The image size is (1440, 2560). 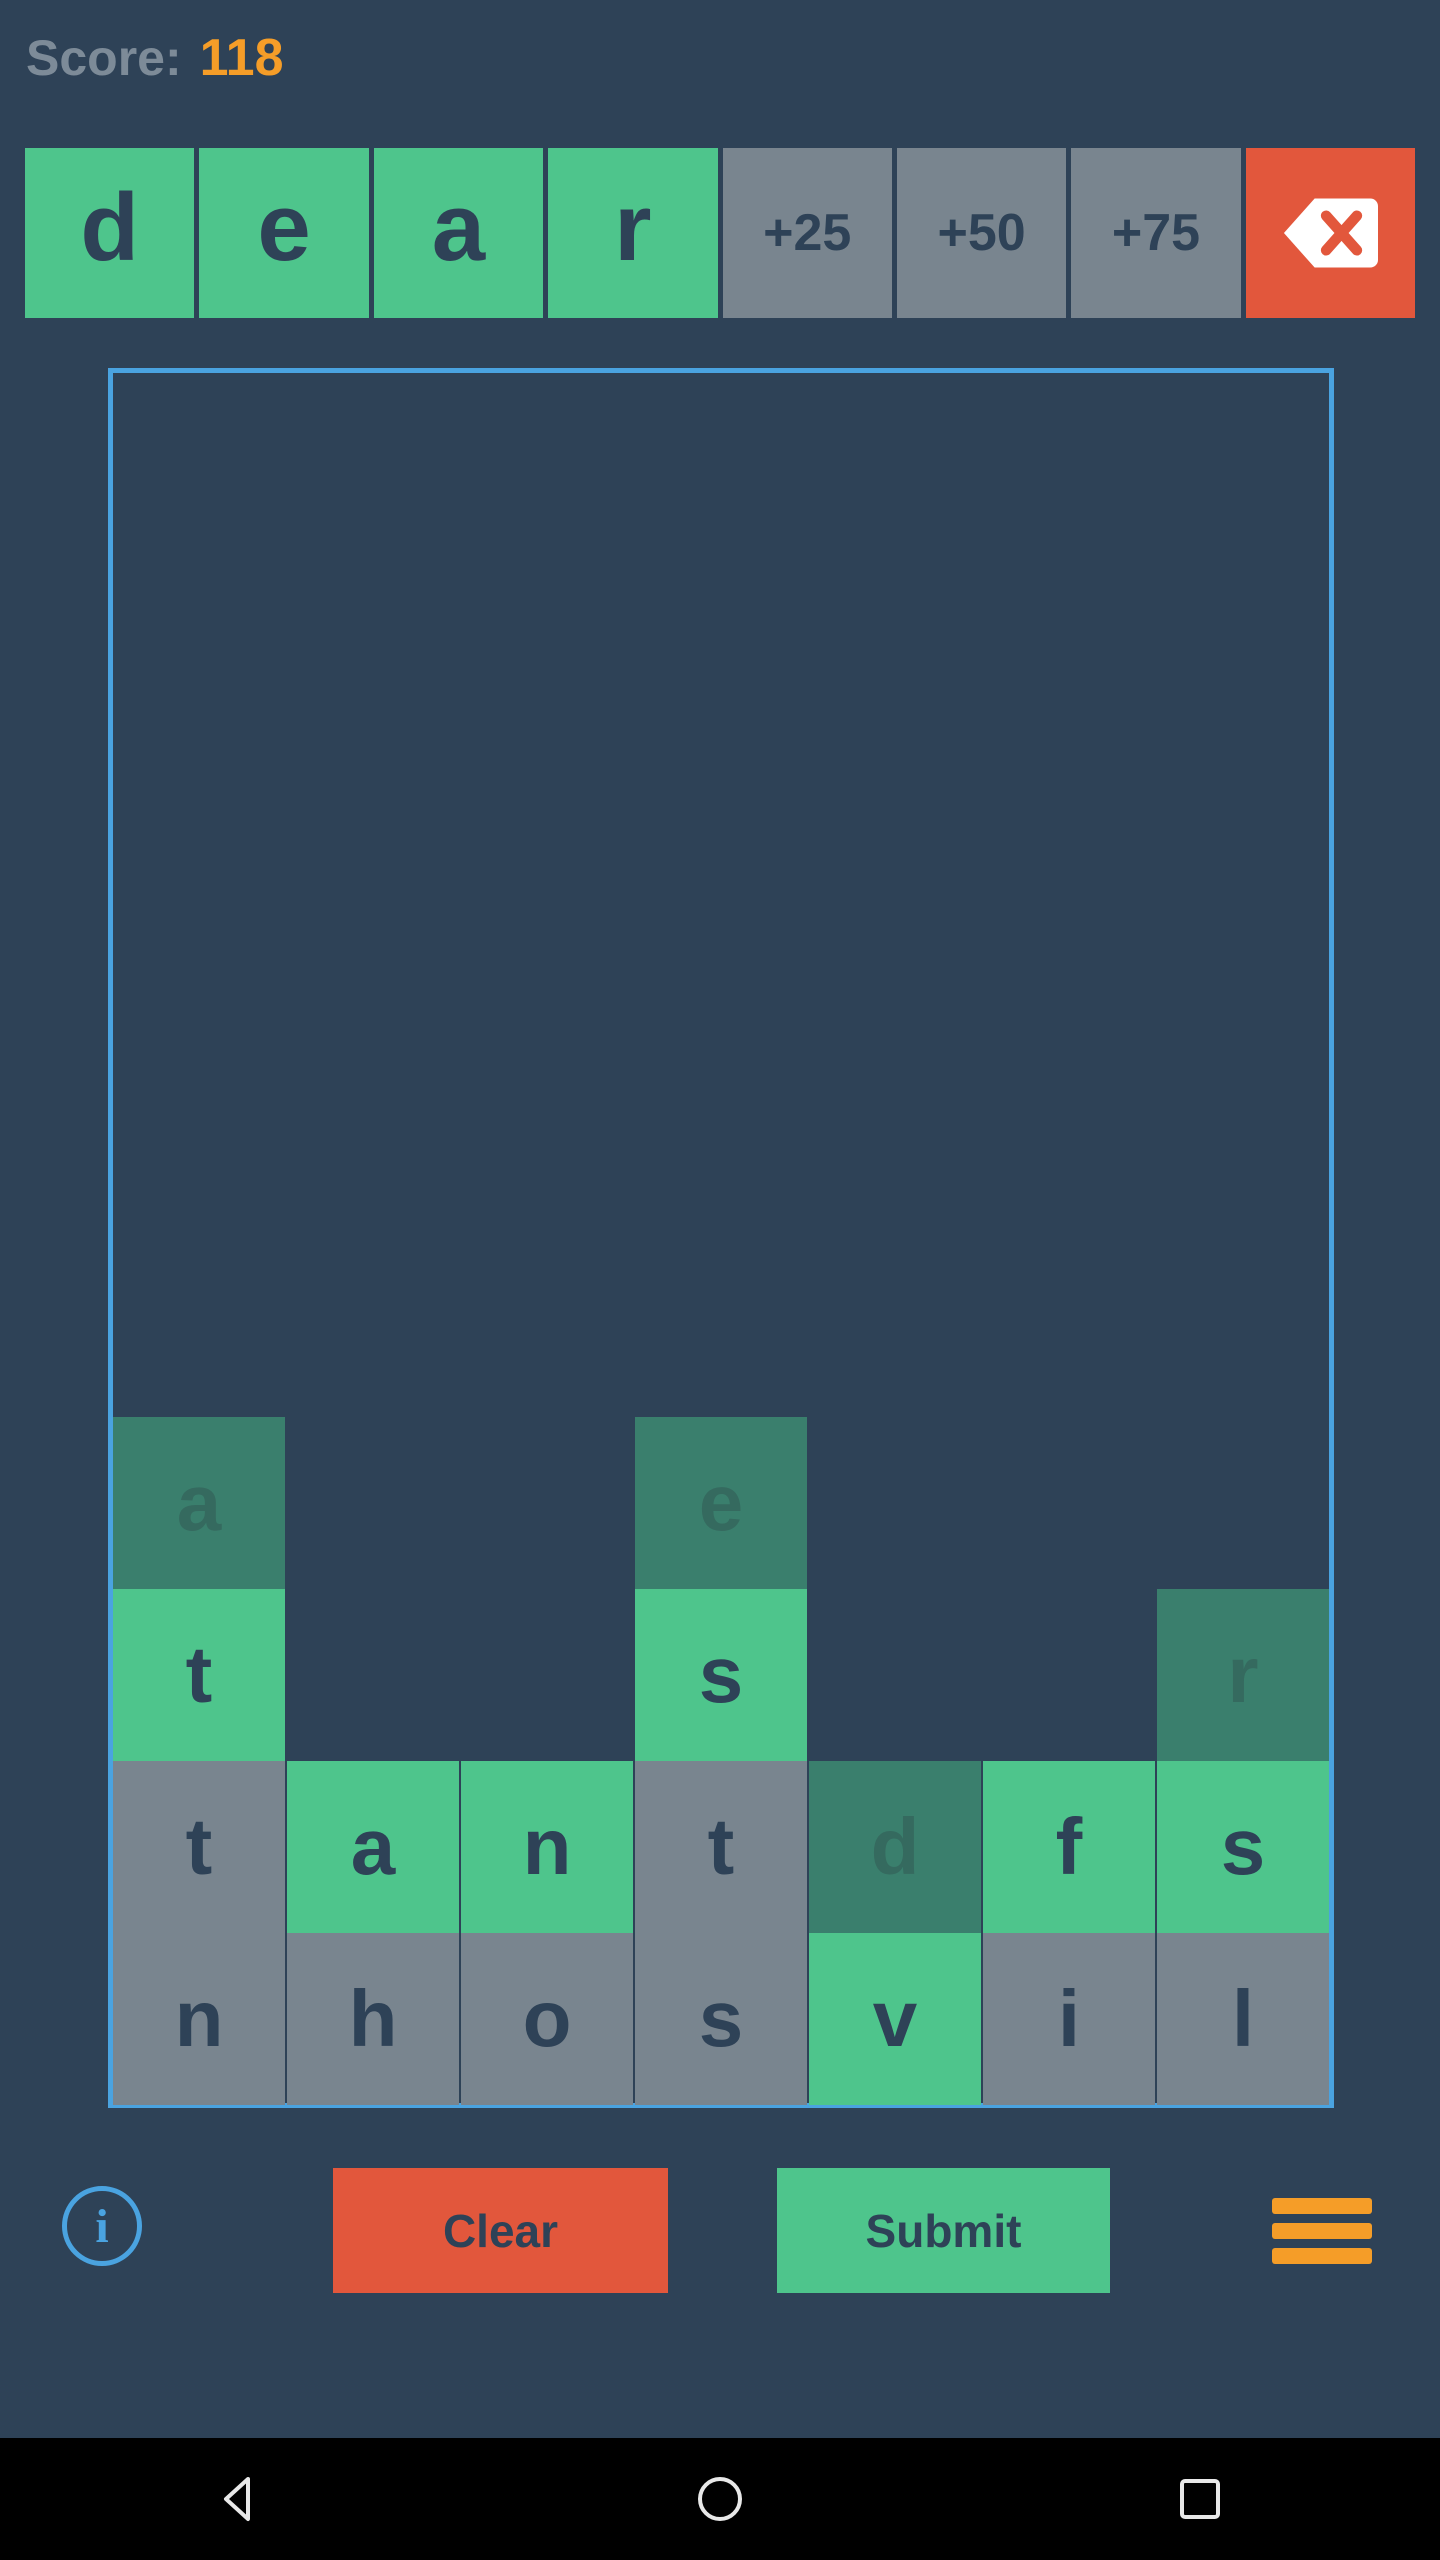 I want to click on tray-bonus-tile: +75, so click(x=1156, y=233).